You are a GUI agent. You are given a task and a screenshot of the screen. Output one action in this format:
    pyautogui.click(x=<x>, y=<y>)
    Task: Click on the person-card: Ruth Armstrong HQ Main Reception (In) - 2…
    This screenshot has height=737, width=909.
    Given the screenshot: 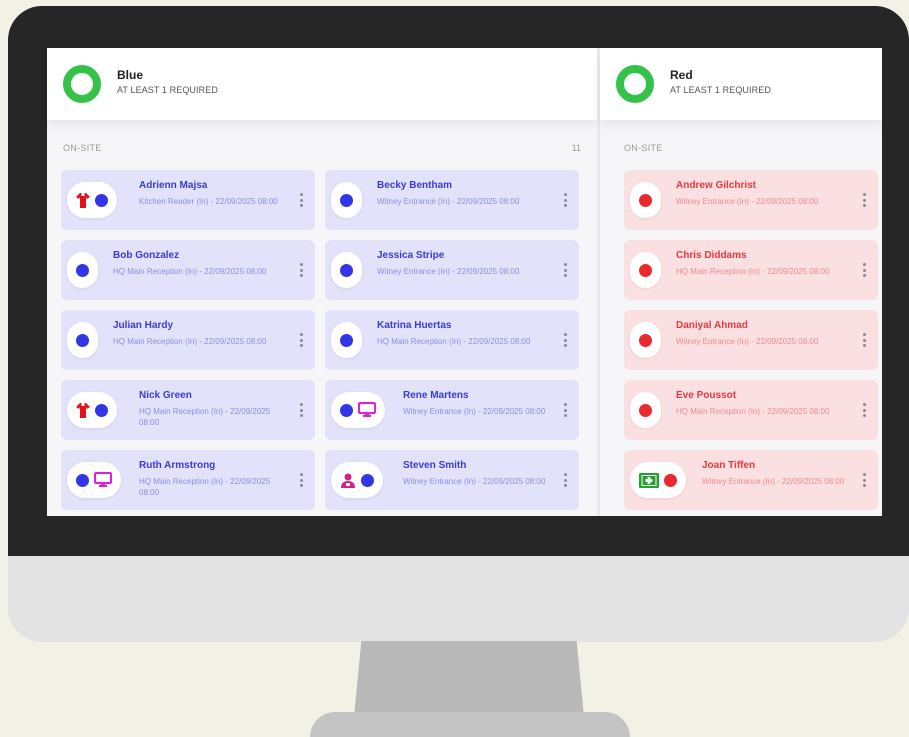 What is the action you would take?
    pyautogui.click(x=188, y=480)
    